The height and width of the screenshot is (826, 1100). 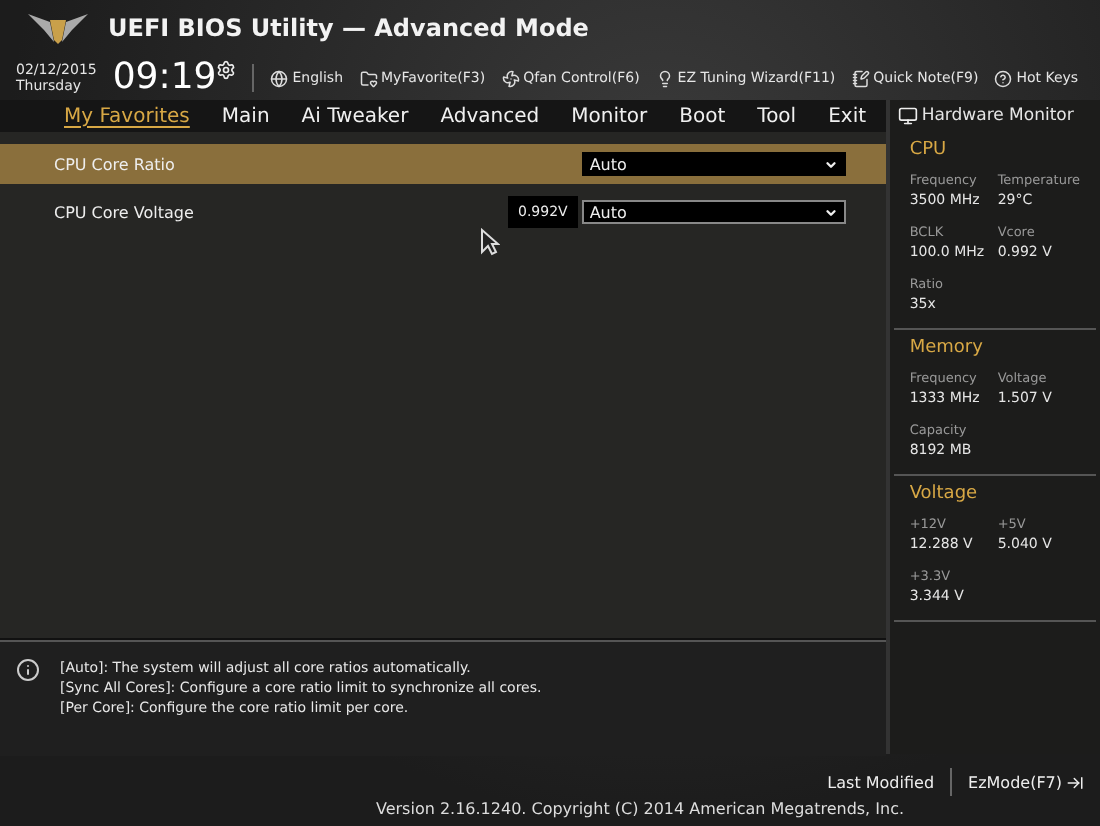 I want to click on settings-icon, so click(x=226, y=70).